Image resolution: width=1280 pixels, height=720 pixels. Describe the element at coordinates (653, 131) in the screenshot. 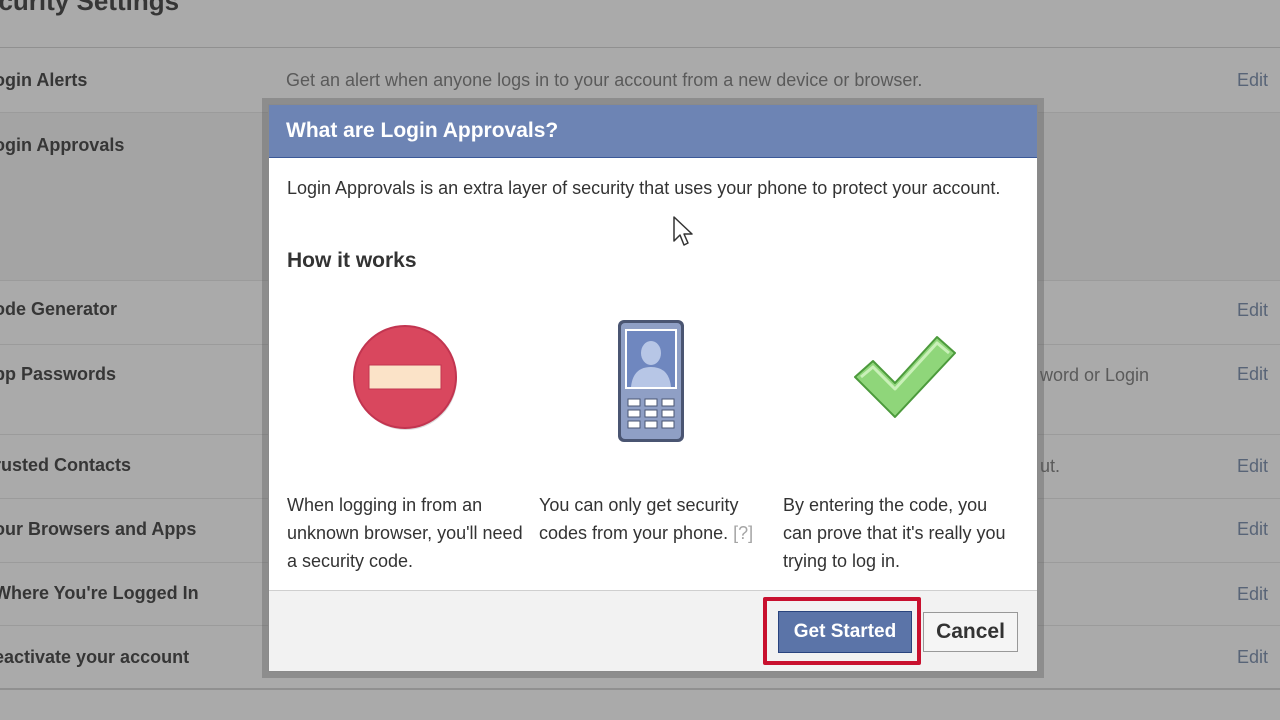

I see `dialog-title: What are Login Approvals?` at that location.